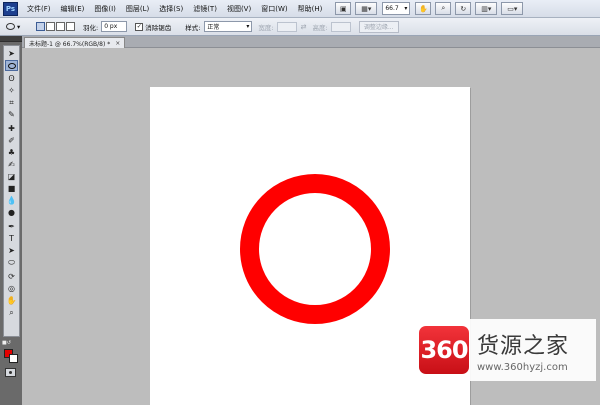 Image resolution: width=600 pixels, height=405 pixels. Describe the element at coordinates (304, 27) in the screenshot. I see `swap-dimensions-icon: ⇄` at that location.